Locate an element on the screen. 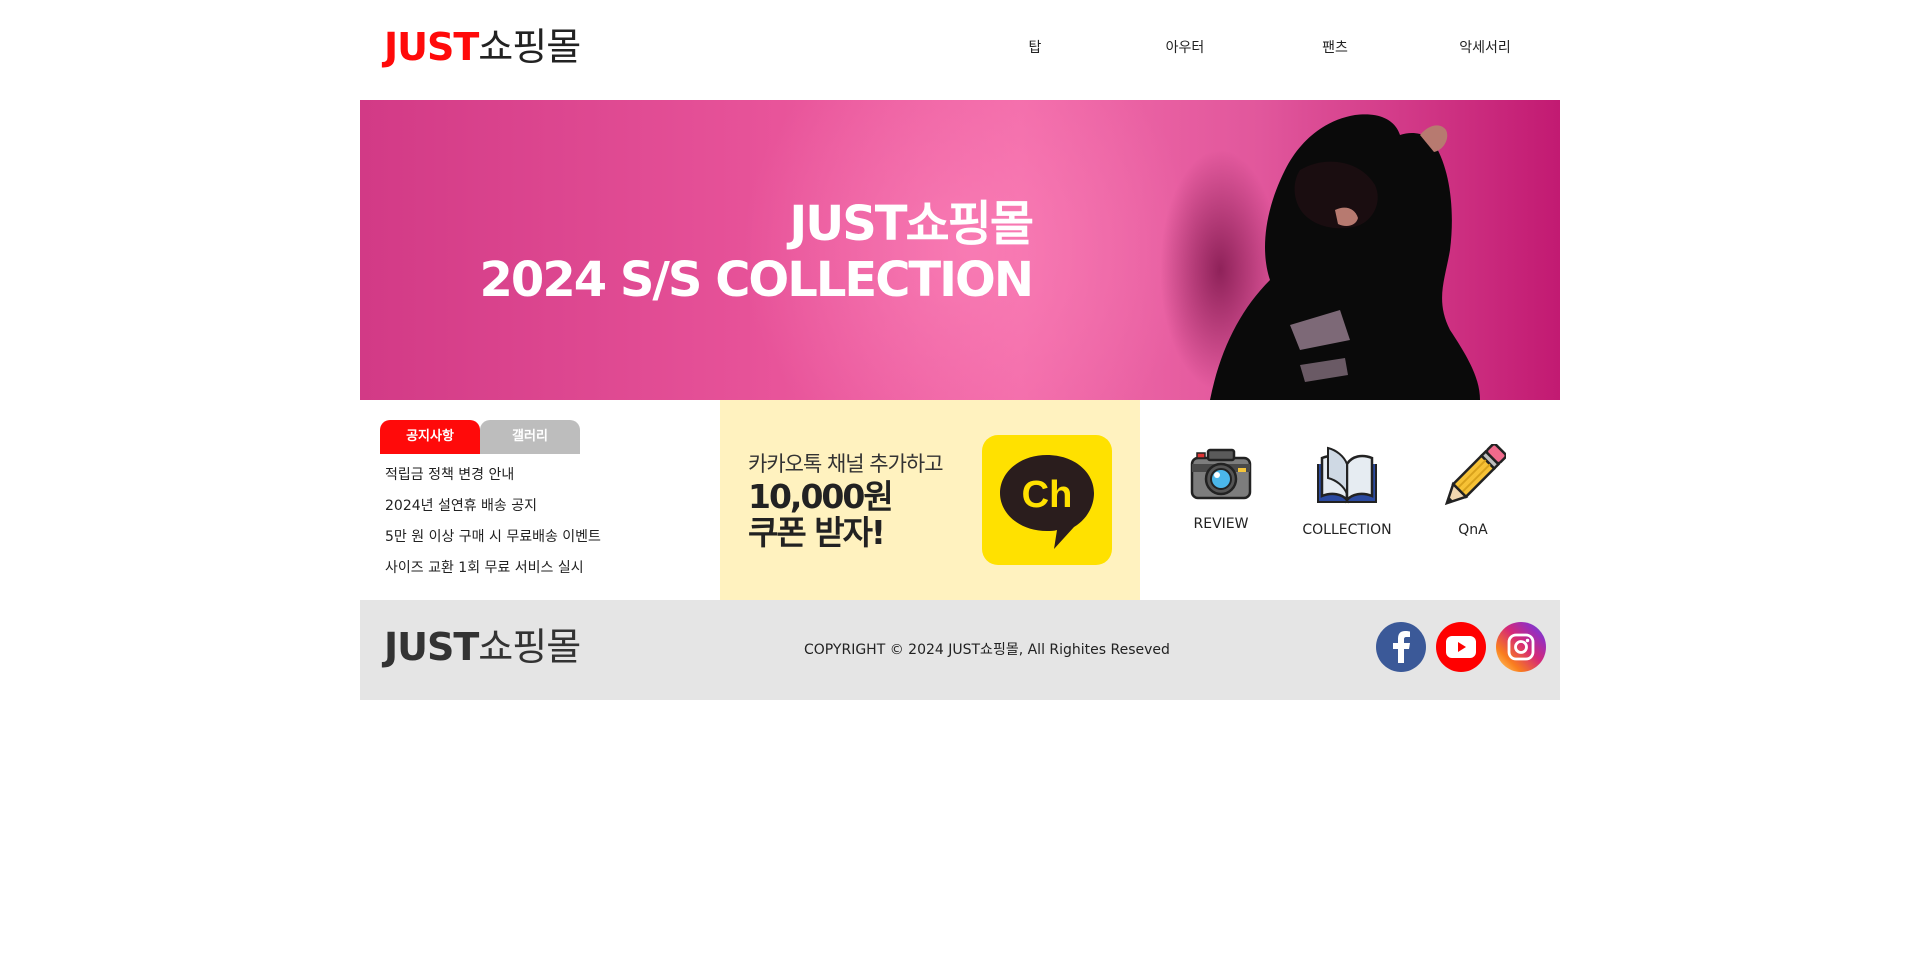 This screenshot has width=1920, height=953. quick-link-collection: COLLECTION is located at coordinates (1347, 500).